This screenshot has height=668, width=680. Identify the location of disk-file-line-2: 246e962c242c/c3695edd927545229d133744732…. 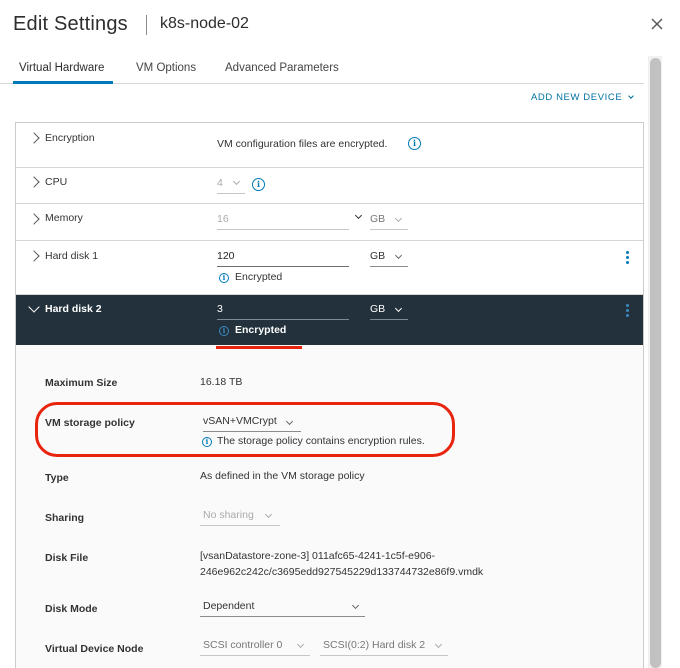
(342, 572).